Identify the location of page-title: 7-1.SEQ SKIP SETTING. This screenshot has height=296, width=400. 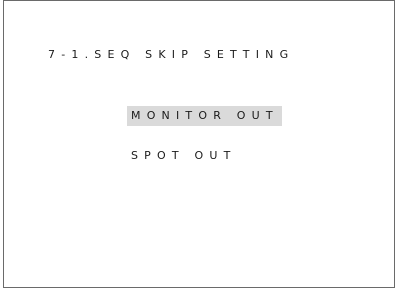
(171, 54).